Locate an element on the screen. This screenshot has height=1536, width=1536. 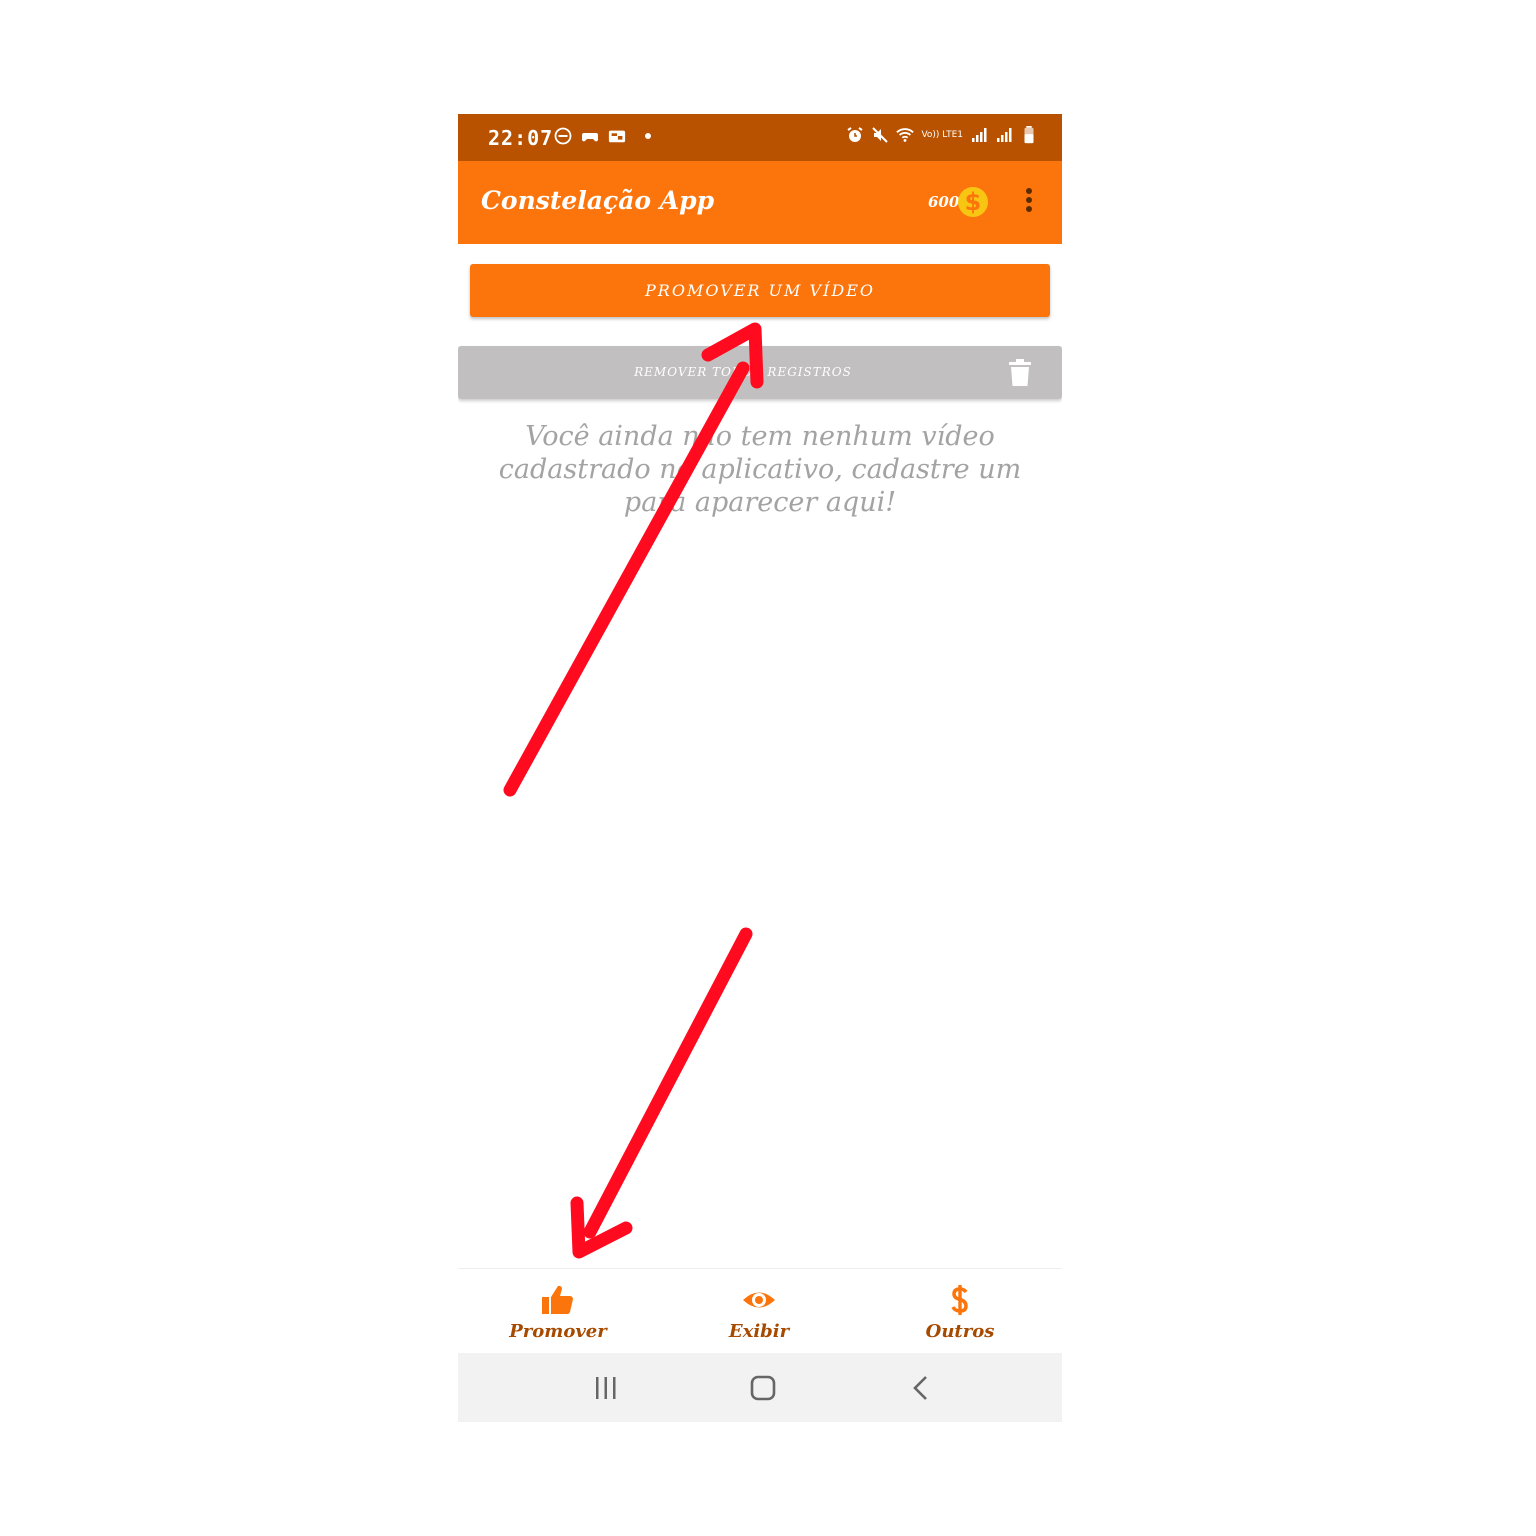
trash-icon is located at coordinates (1020, 372).